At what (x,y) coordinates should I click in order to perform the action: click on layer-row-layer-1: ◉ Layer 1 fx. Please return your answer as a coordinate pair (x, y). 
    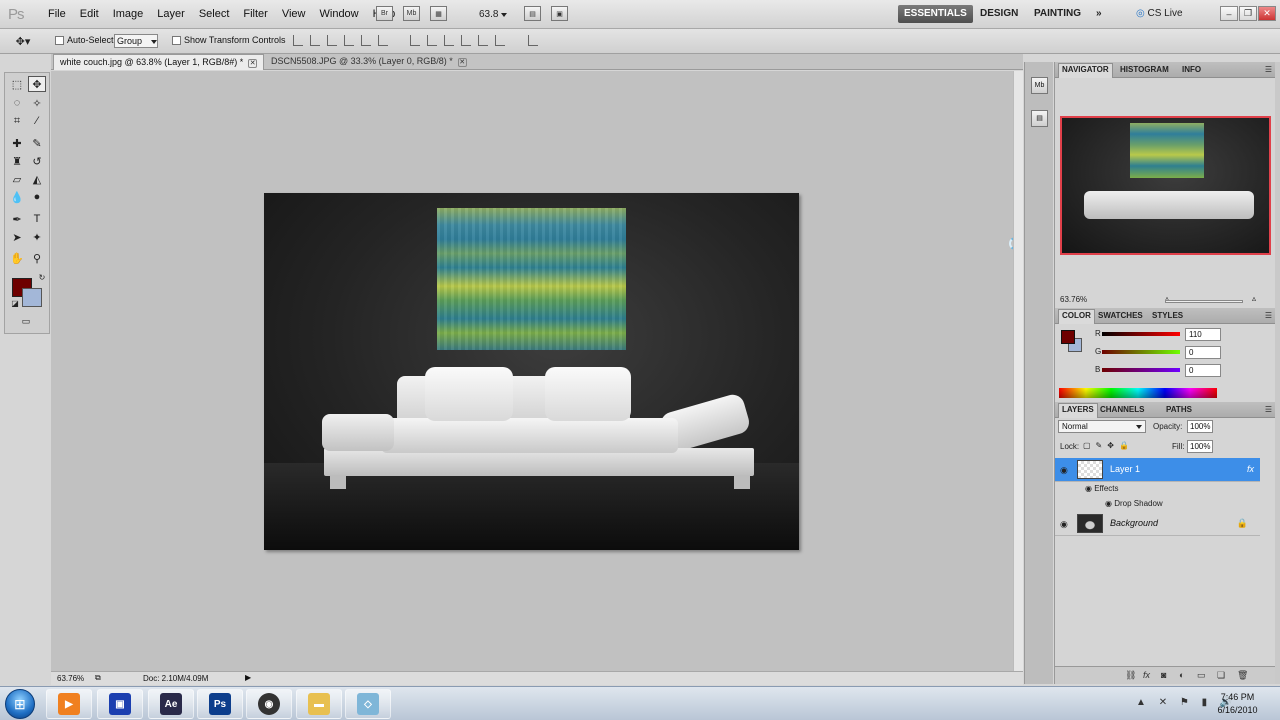
    Looking at the image, I should click on (1157, 470).